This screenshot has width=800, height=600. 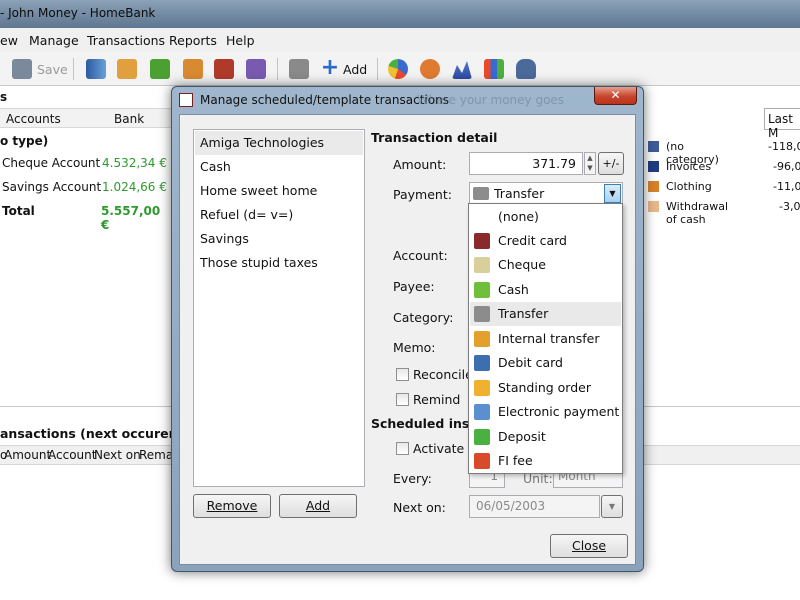 I want to click on payment-value: Transfer, so click(x=519, y=193).